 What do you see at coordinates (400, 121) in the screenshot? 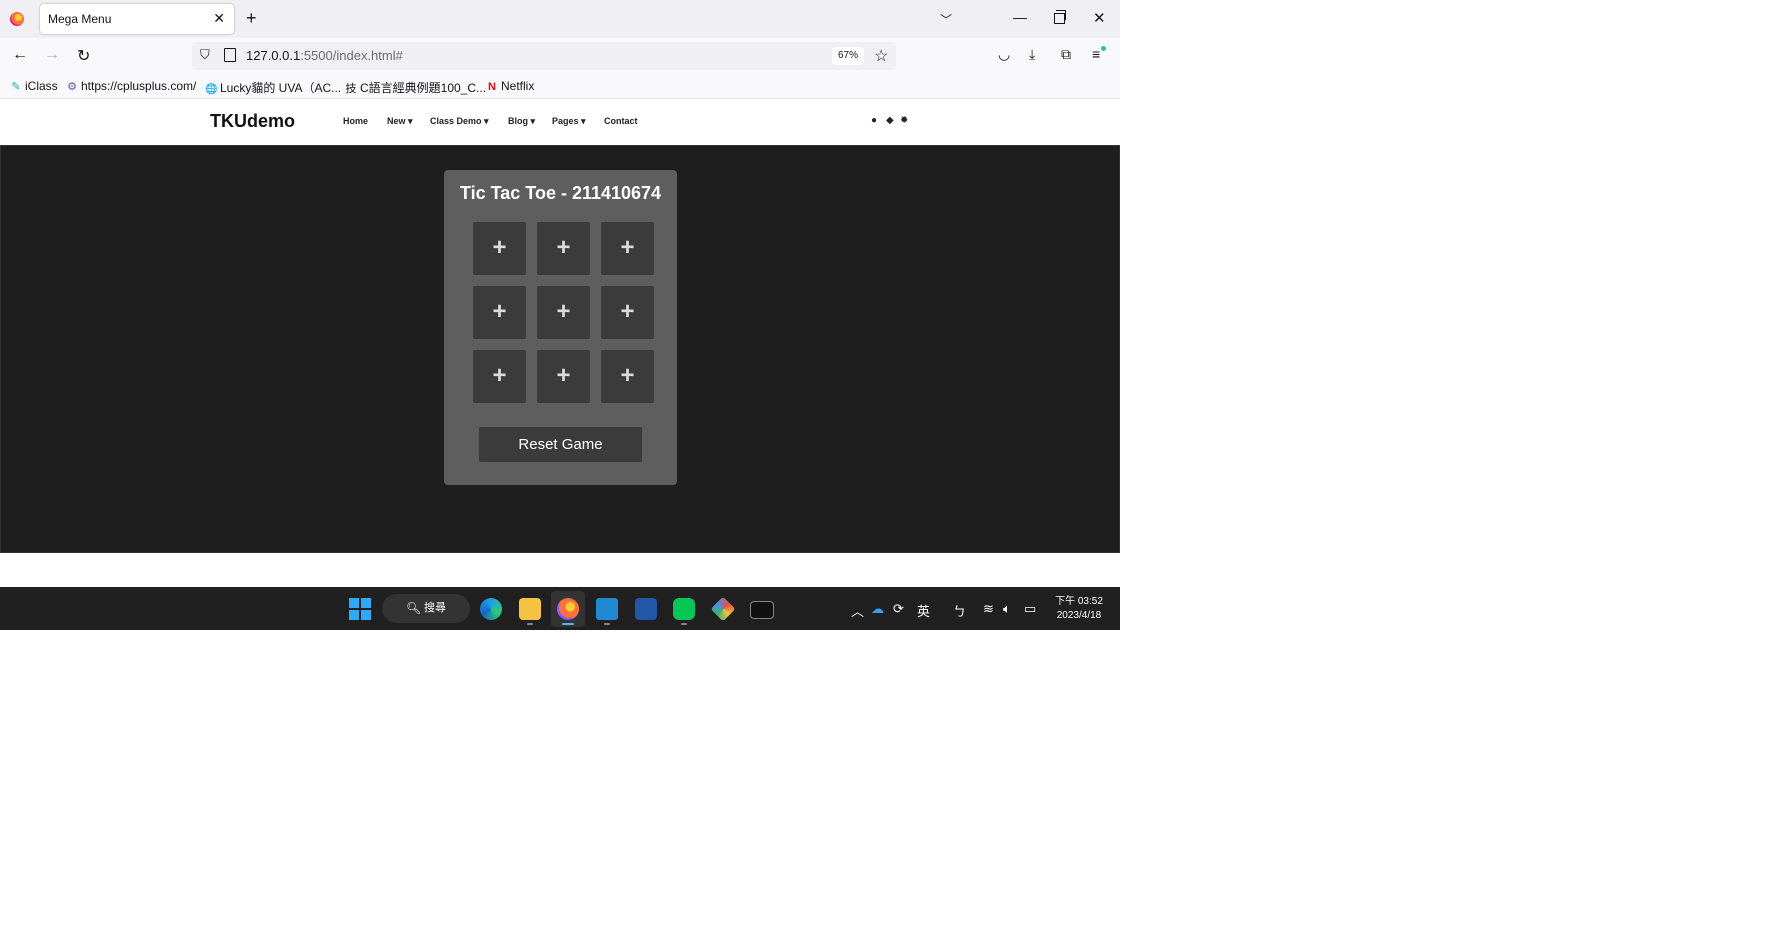
I see `menu-new: New ▾` at bounding box center [400, 121].